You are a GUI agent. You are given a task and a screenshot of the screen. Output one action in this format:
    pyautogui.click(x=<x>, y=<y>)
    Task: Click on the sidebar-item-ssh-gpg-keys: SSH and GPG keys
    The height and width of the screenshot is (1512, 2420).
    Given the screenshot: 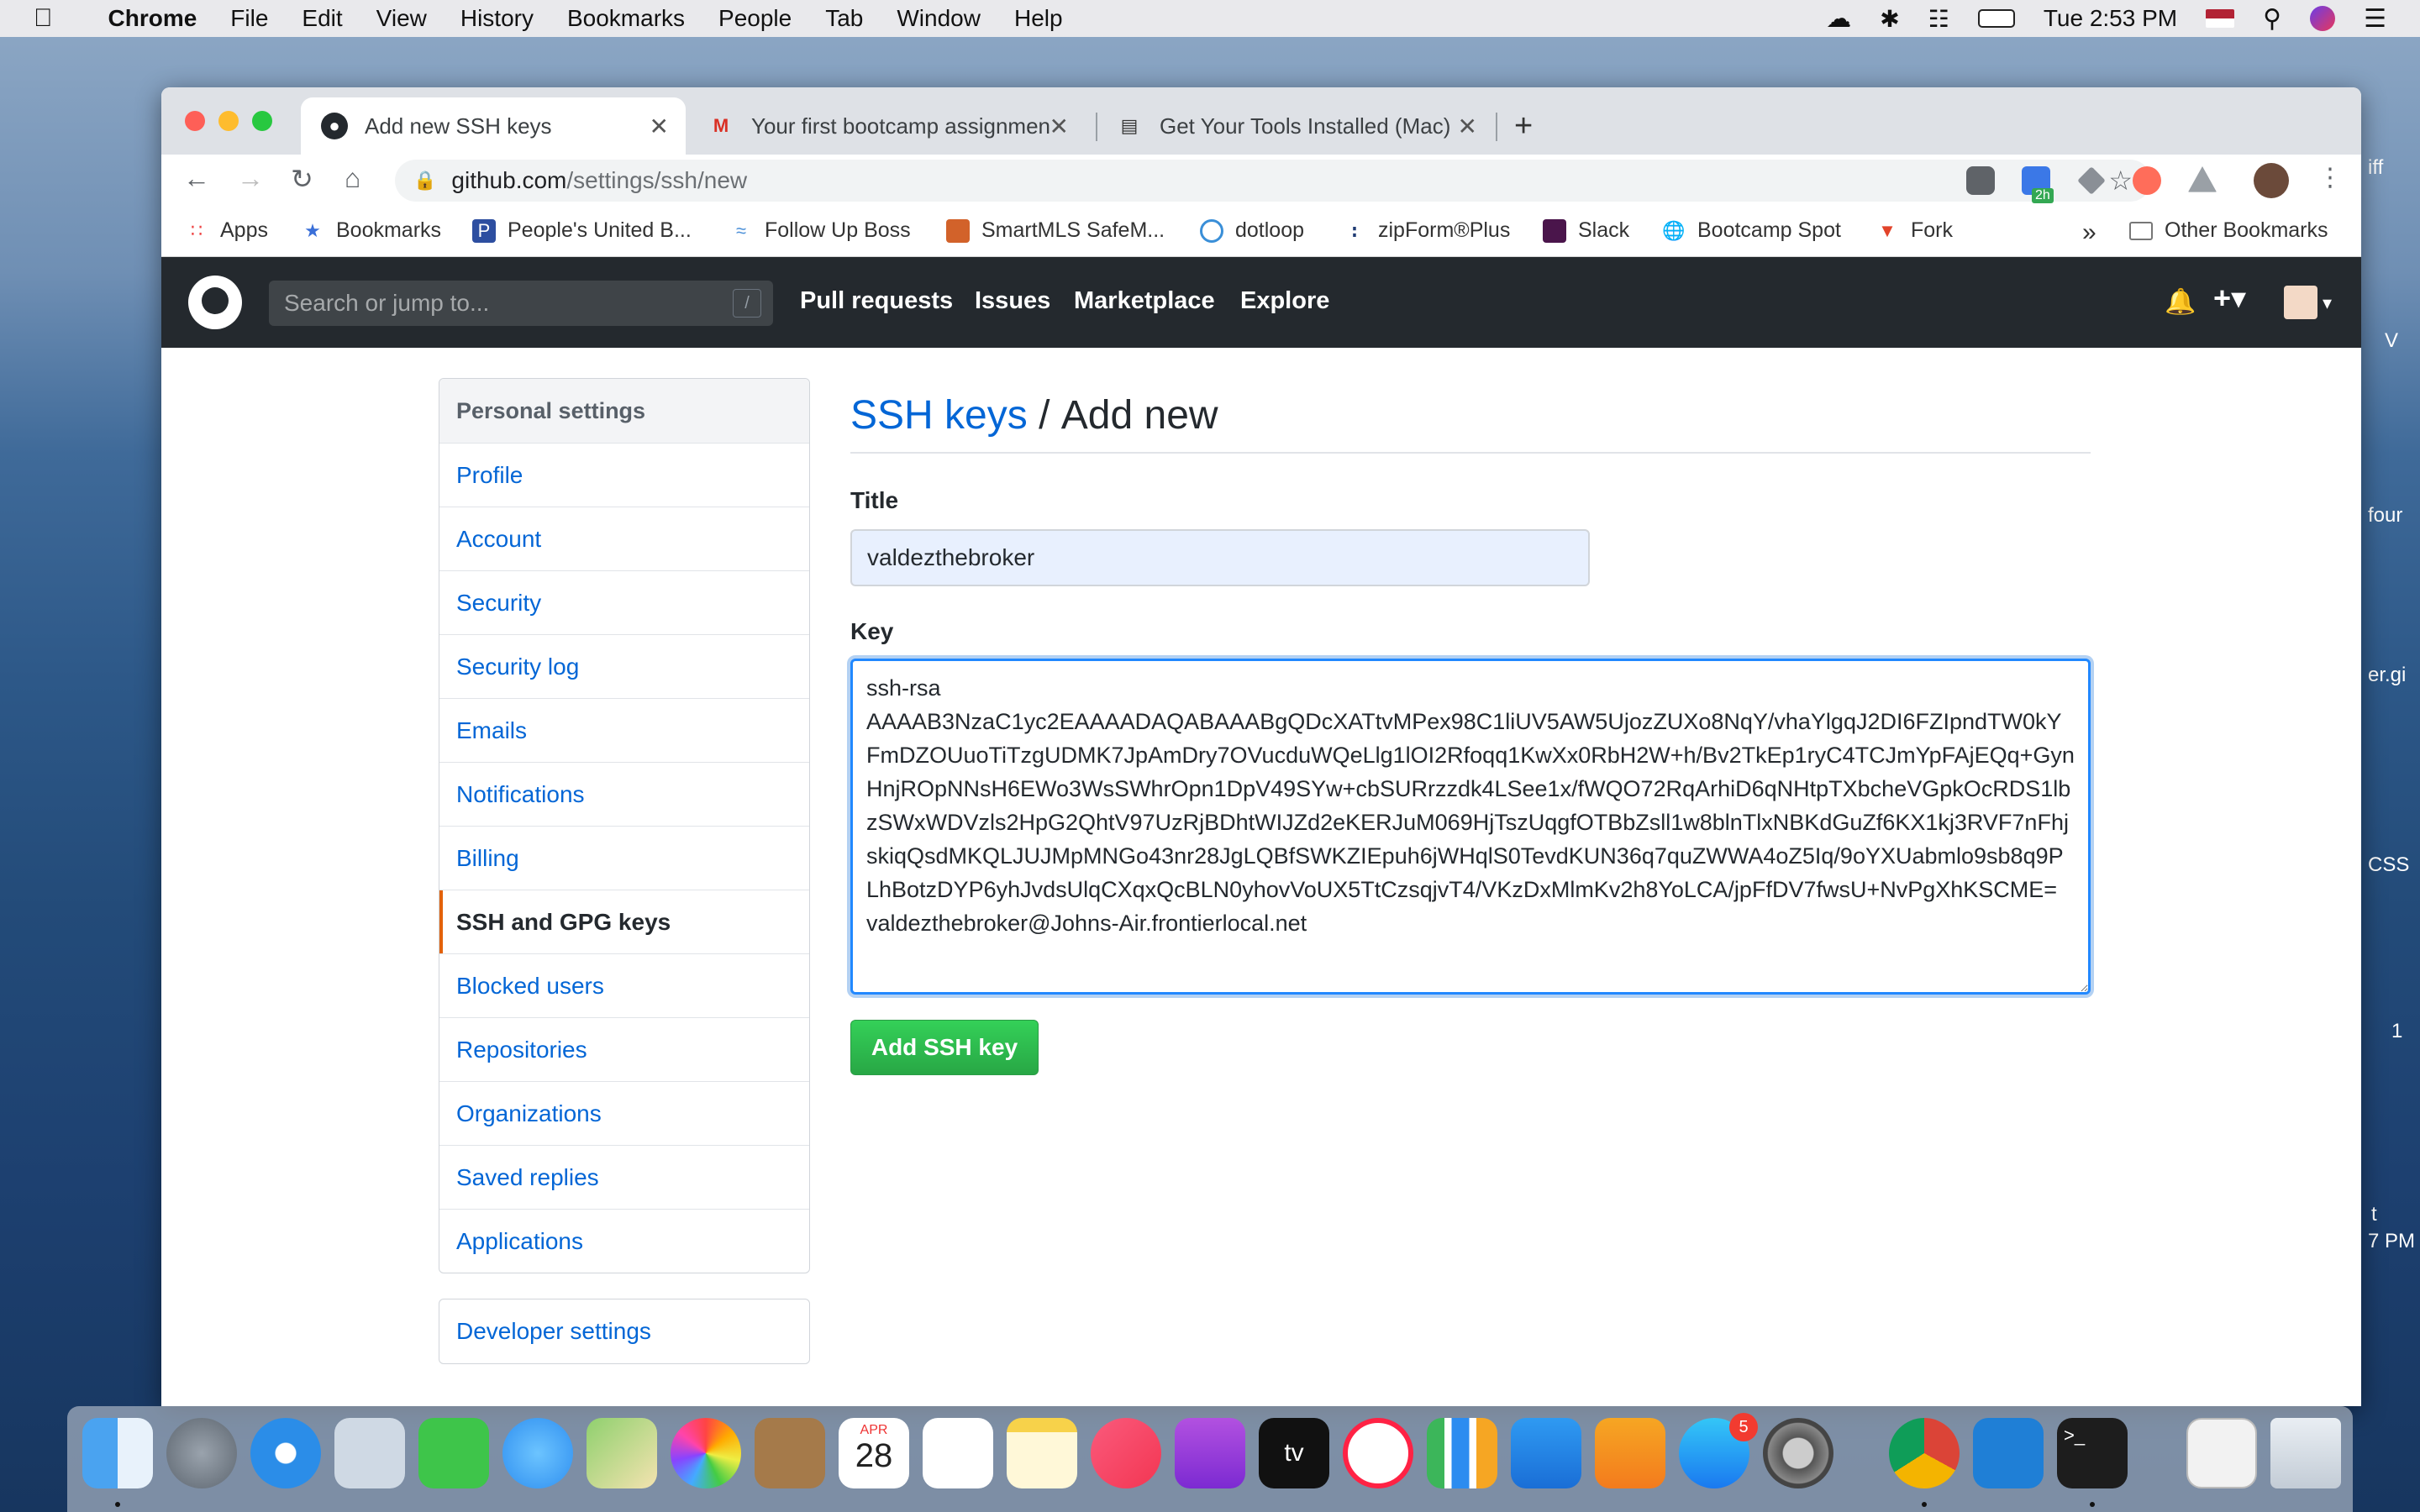 What is the action you would take?
    pyautogui.click(x=624, y=921)
    